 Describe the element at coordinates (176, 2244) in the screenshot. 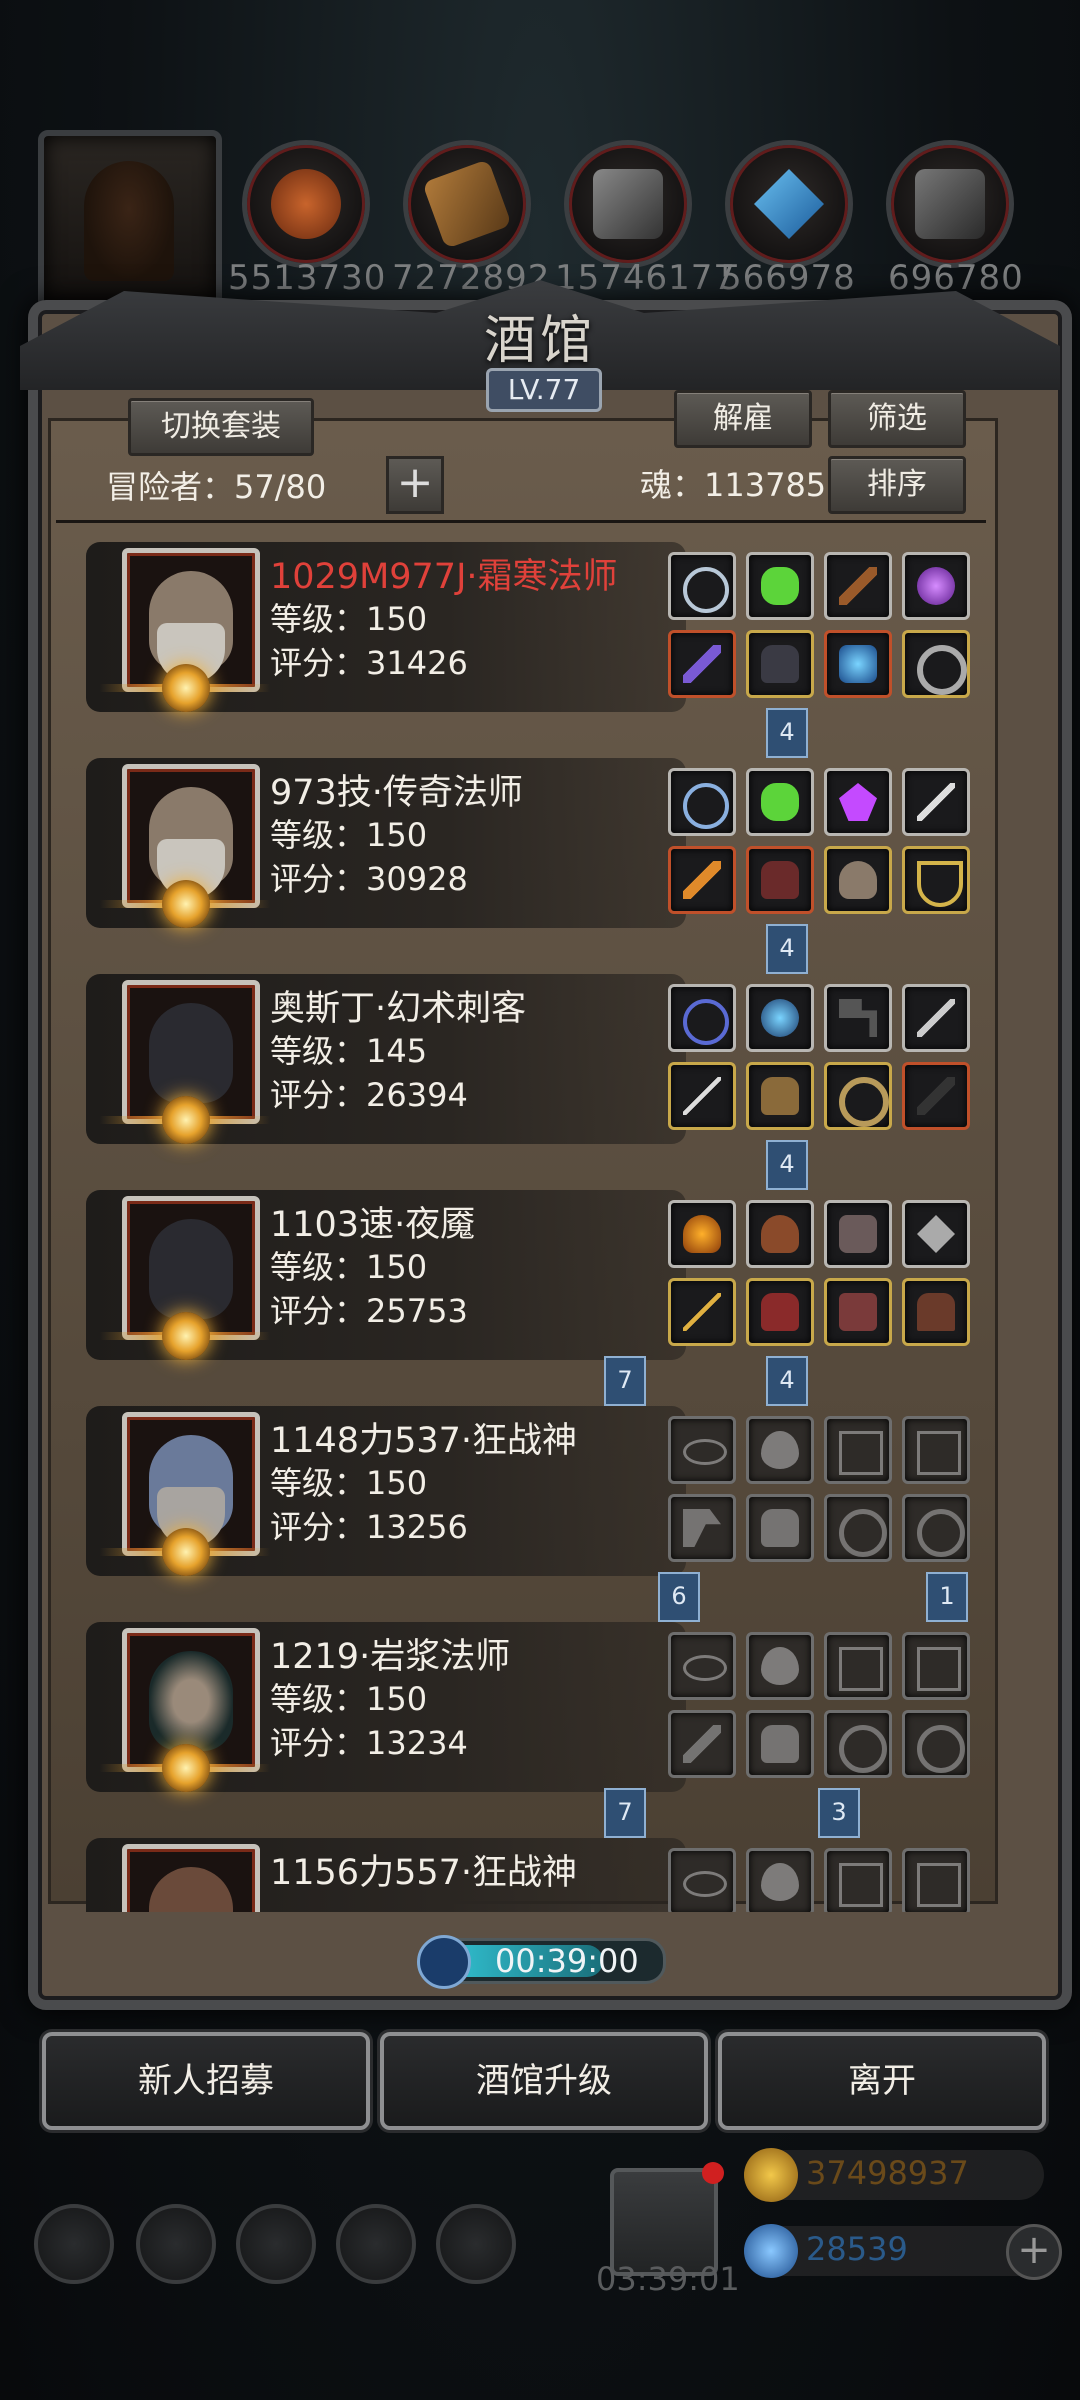

I see `emblem-icon` at that location.